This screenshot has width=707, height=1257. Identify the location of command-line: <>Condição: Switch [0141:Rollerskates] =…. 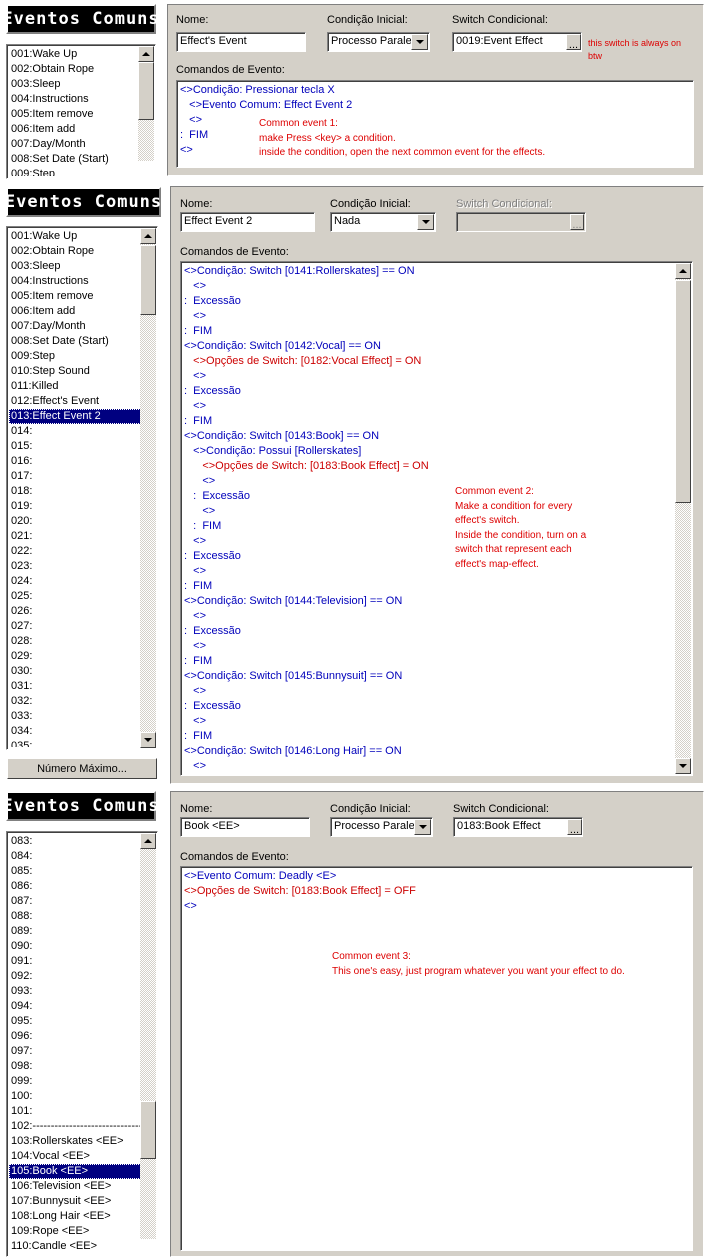
(306, 271).